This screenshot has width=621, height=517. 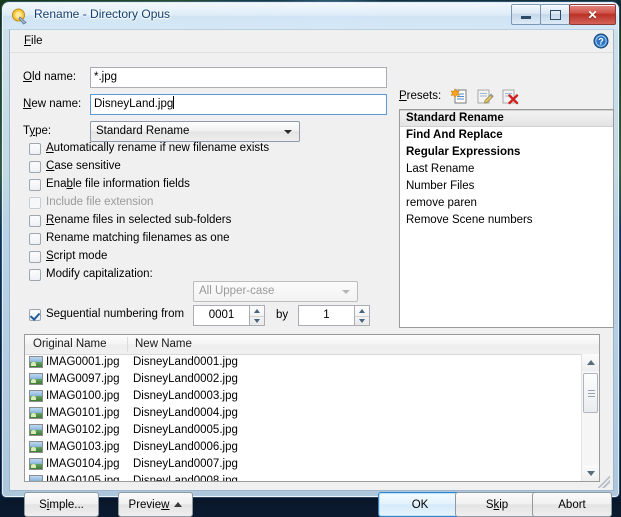 I want to click on table-row: IMAG0001.jpg DisneyLand0001.jpg, so click(x=304, y=362).